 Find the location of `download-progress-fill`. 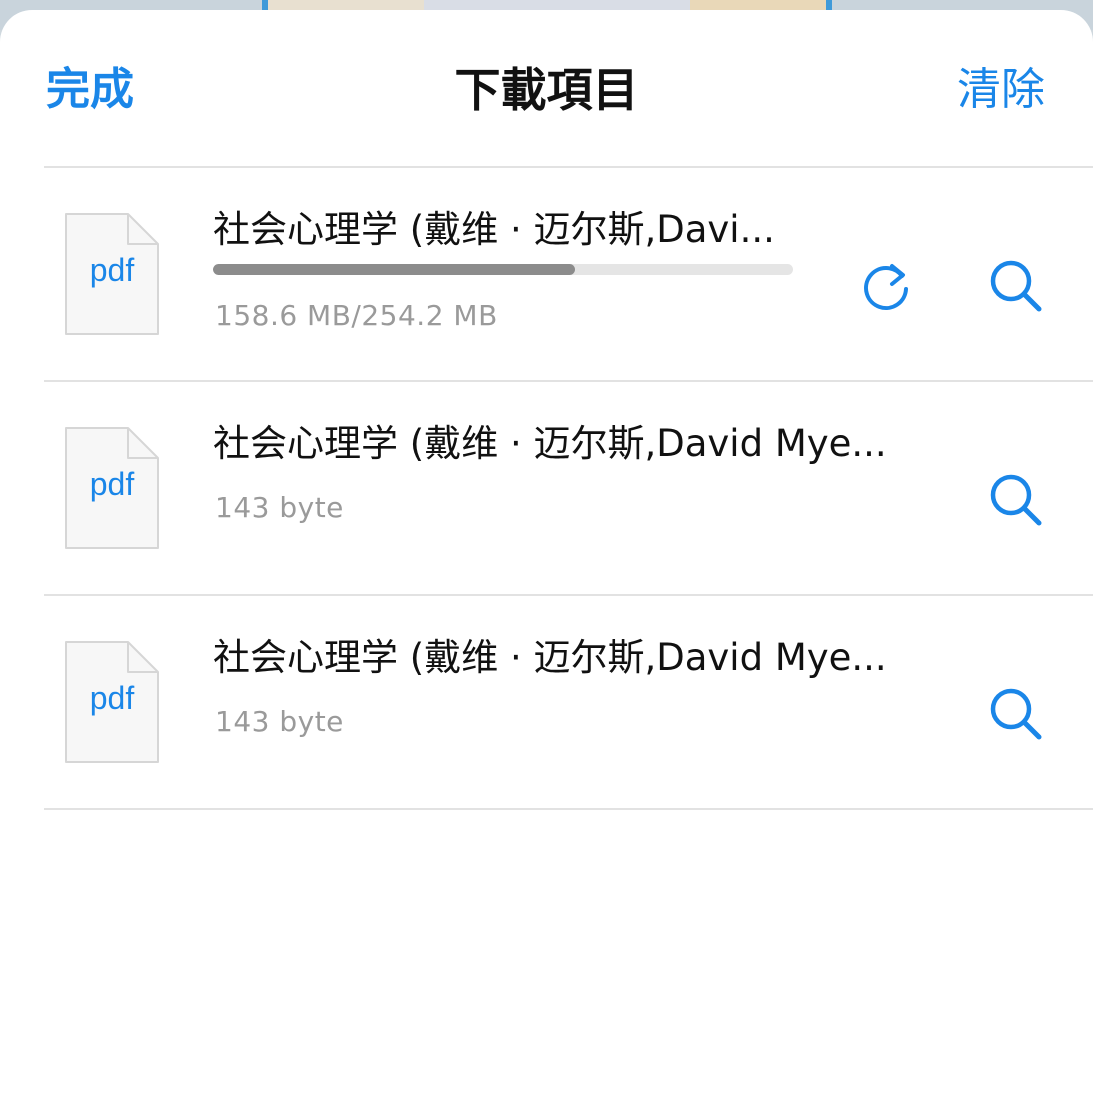

download-progress-fill is located at coordinates (394, 269).